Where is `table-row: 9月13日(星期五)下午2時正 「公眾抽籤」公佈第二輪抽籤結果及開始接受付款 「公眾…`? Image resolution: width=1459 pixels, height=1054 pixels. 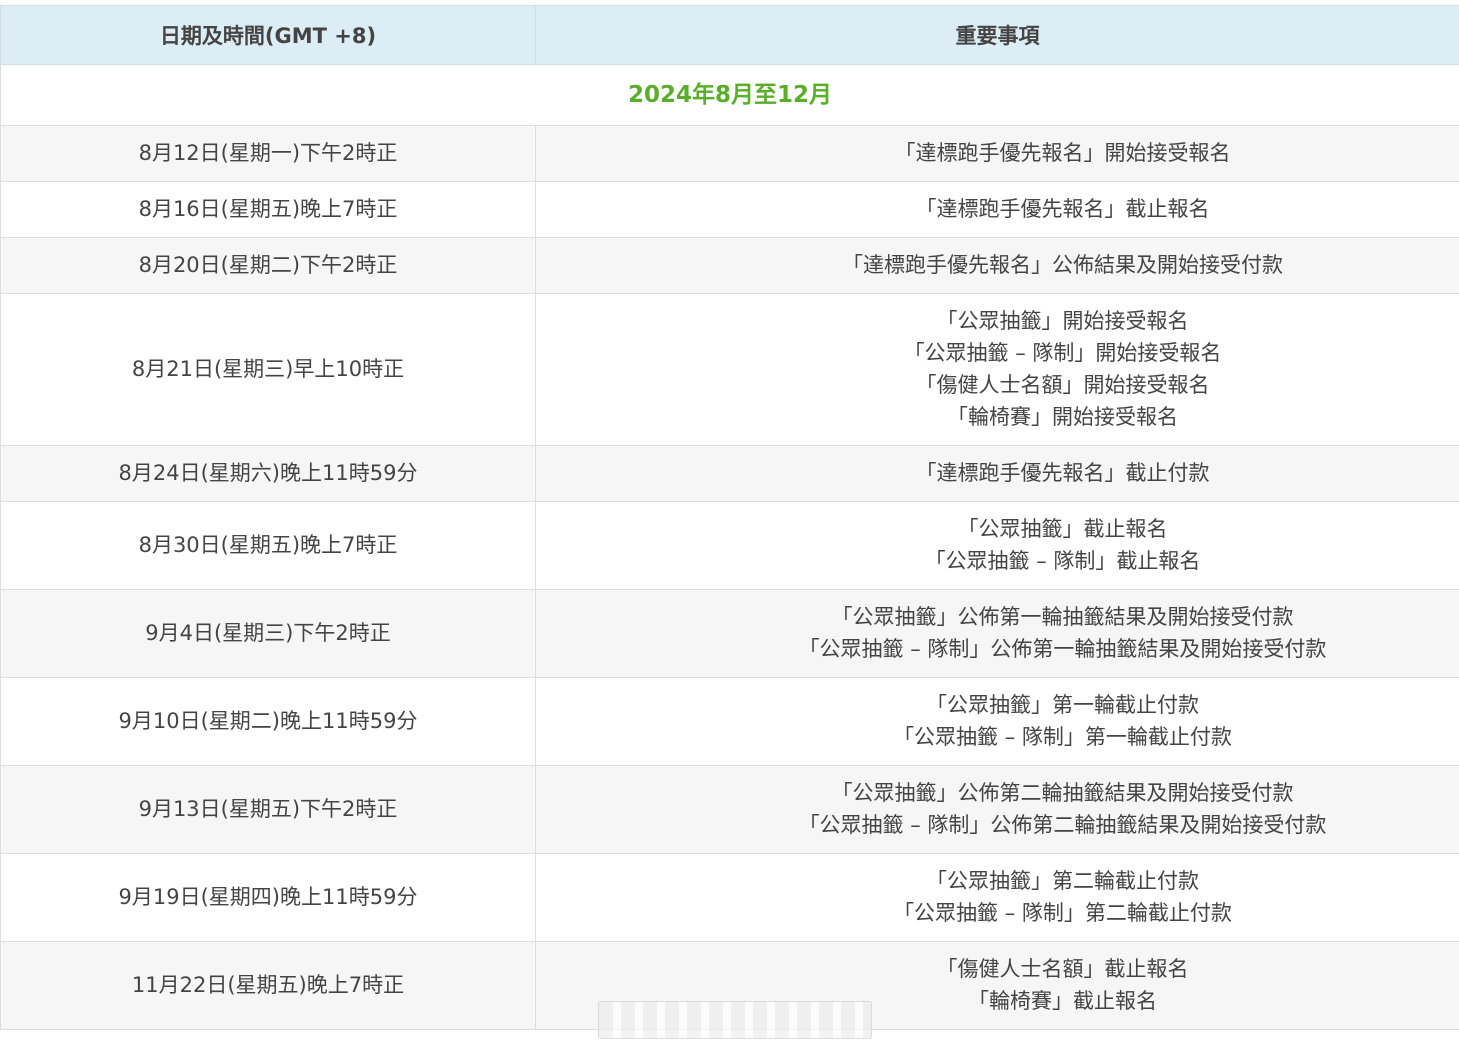 table-row: 9月13日(星期五)下午2時正 「公眾抽籤」公佈第二輪抽籤結果及開始接受付款 「公眾… is located at coordinates (729, 809).